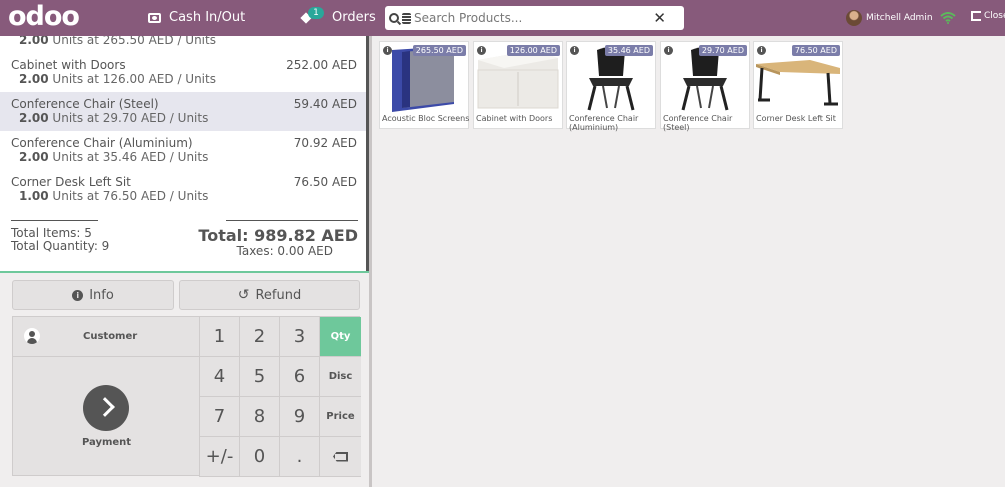  What do you see at coordinates (51, 233) in the screenshot?
I see `total-items: Total Items: 5` at bounding box center [51, 233].